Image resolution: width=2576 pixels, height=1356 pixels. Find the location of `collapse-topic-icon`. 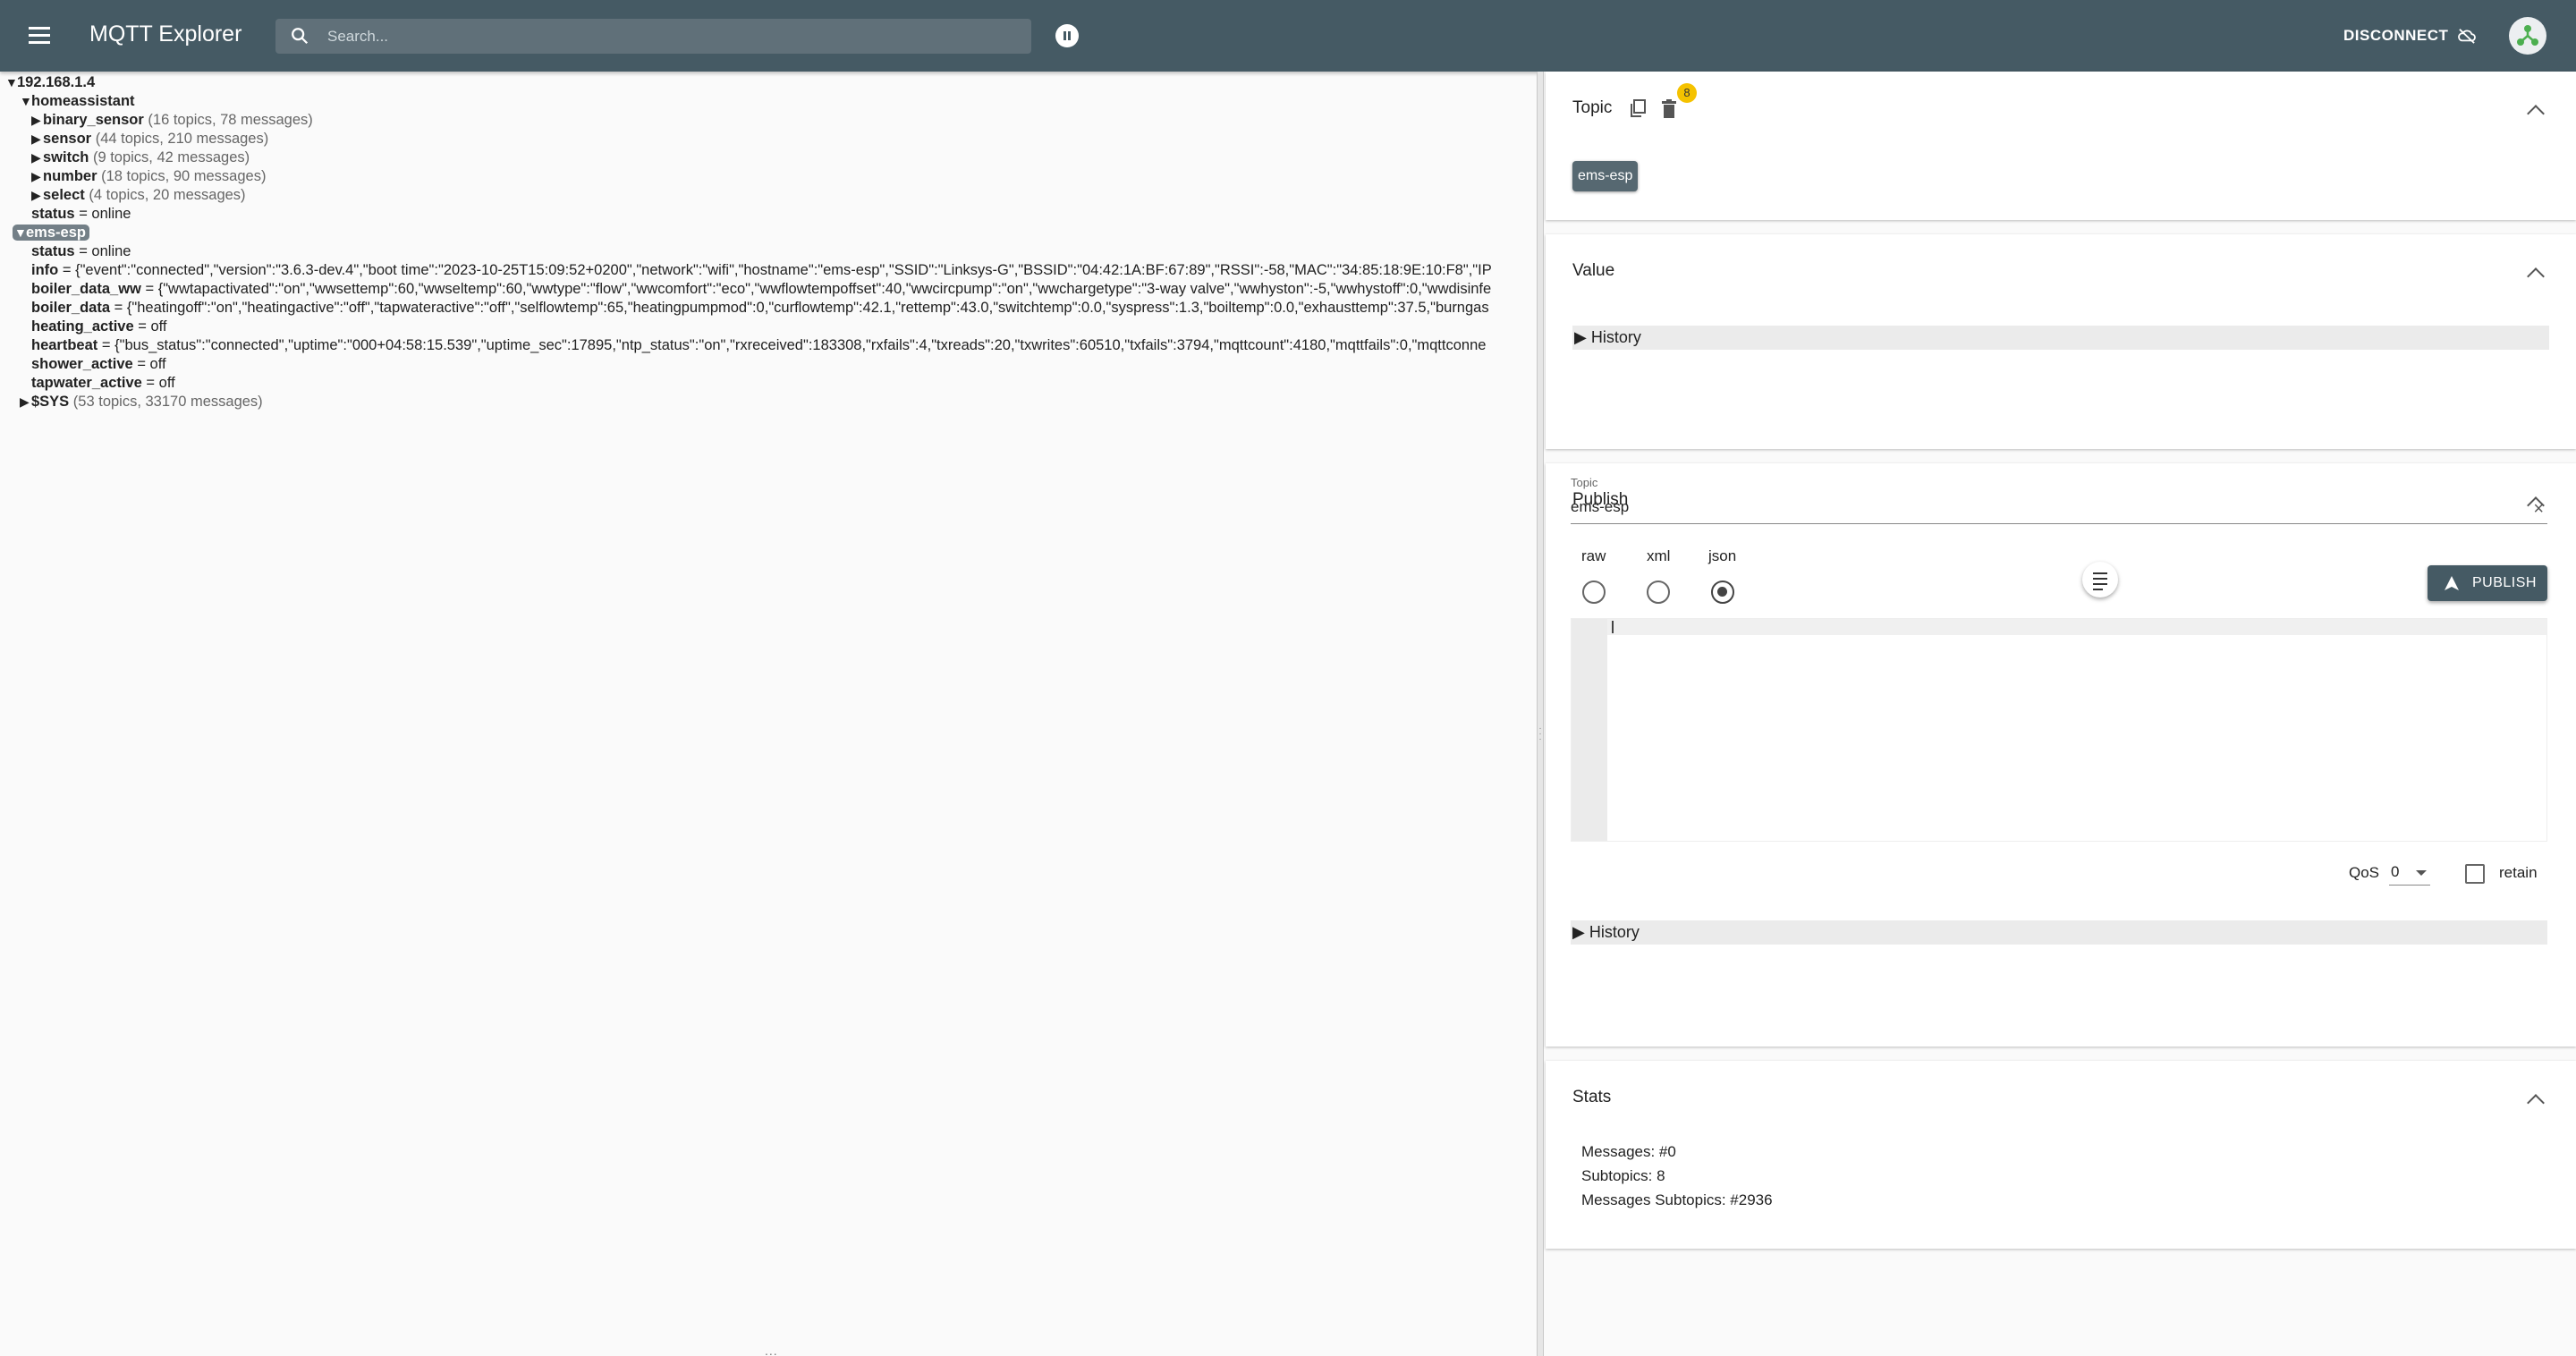

collapse-topic-icon is located at coordinates (2536, 114).